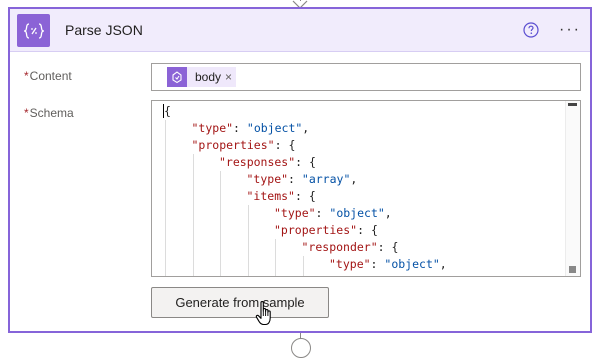 The height and width of the screenshot is (358, 600). Describe the element at coordinates (51, 113) in the screenshot. I see `schema-label-text: Schema` at that location.